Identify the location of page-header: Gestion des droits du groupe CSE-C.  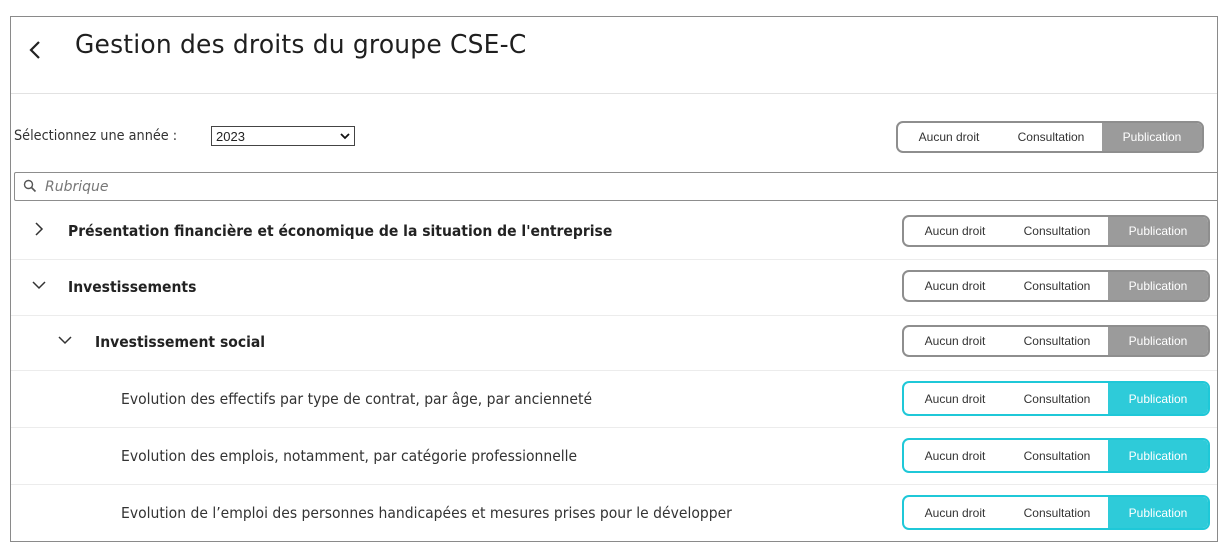
(614, 55).